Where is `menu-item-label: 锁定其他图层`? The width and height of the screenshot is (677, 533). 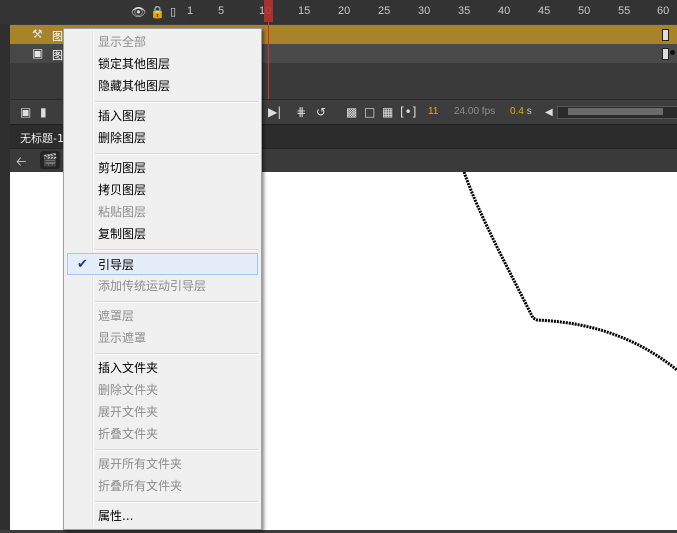 menu-item-label: 锁定其他图层 is located at coordinates (134, 64).